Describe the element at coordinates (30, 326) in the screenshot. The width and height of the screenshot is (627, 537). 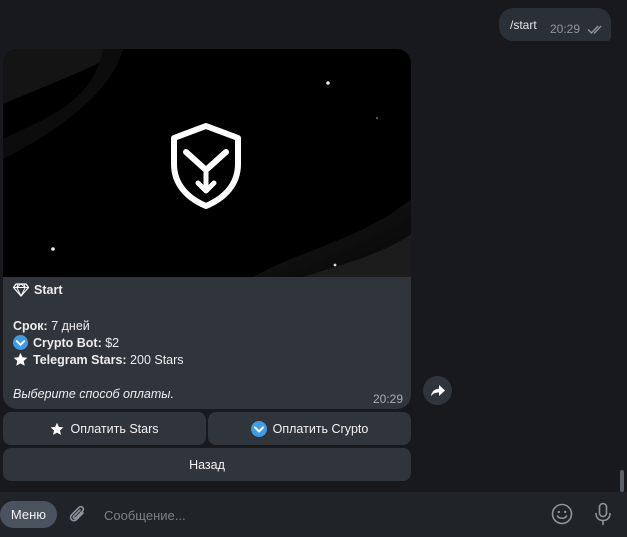
I see `term-label: Срок:` at that location.